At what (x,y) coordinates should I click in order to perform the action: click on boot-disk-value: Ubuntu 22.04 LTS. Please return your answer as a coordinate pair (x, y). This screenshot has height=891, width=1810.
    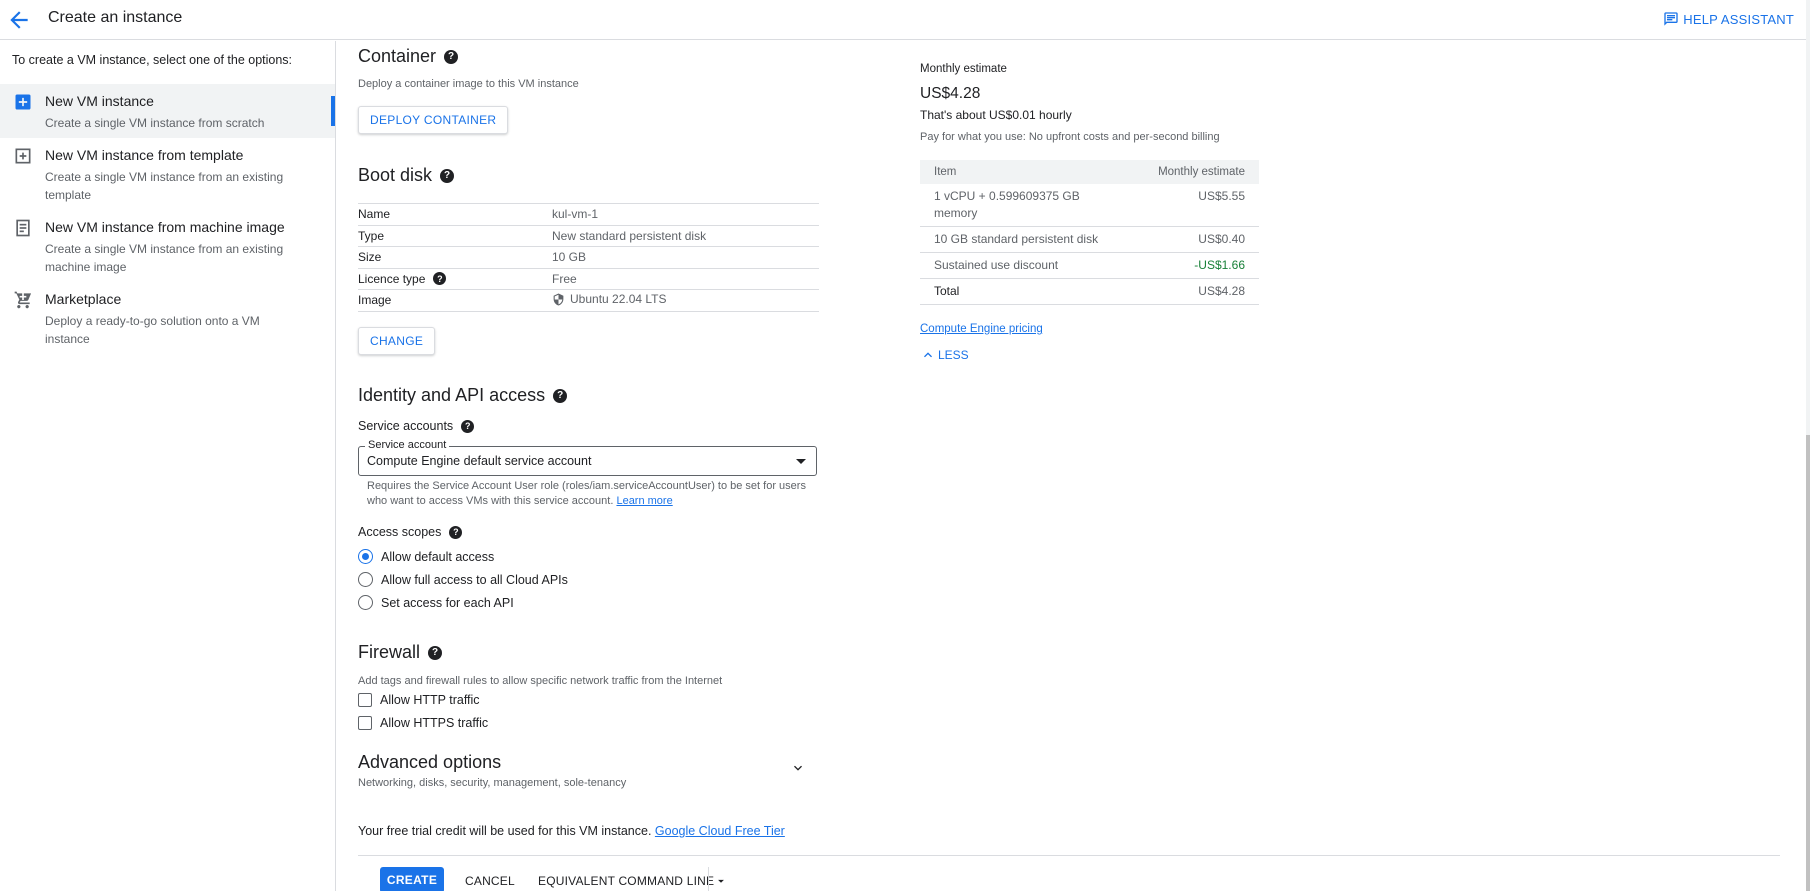
    Looking at the image, I should click on (618, 299).